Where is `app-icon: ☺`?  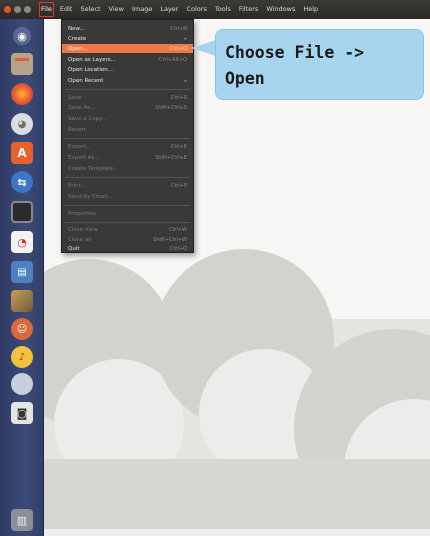
app-icon: ☺ is located at coordinates (22, 329).